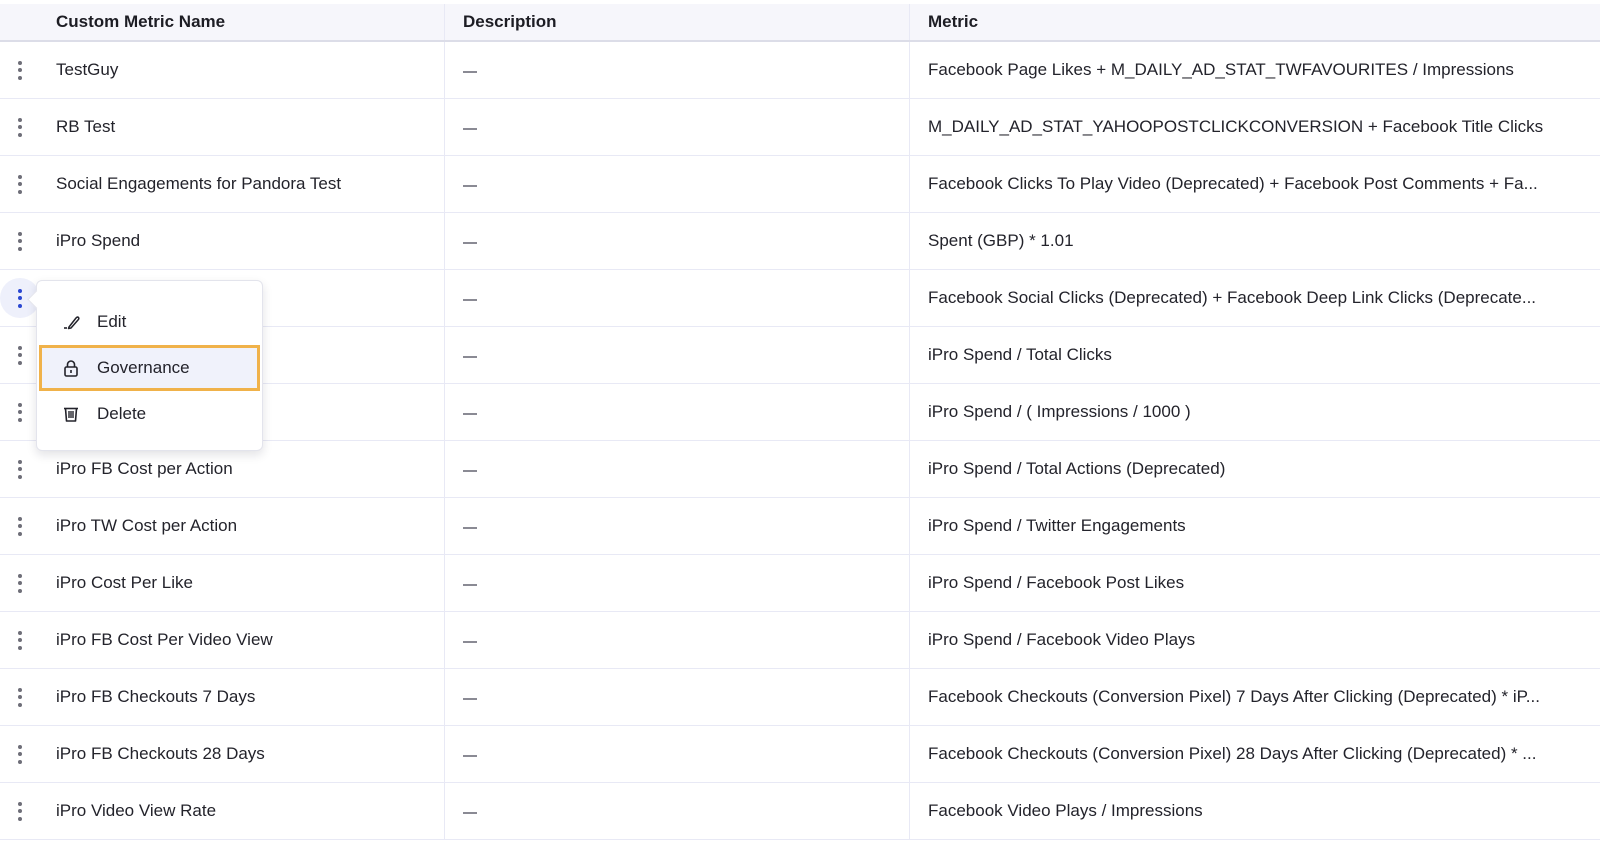 Image resolution: width=1600 pixels, height=850 pixels. Describe the element at coordinates (1065, 810) in the screenshot. I see `metric-formula: Facebook Video Plays / Impressions` at that location.